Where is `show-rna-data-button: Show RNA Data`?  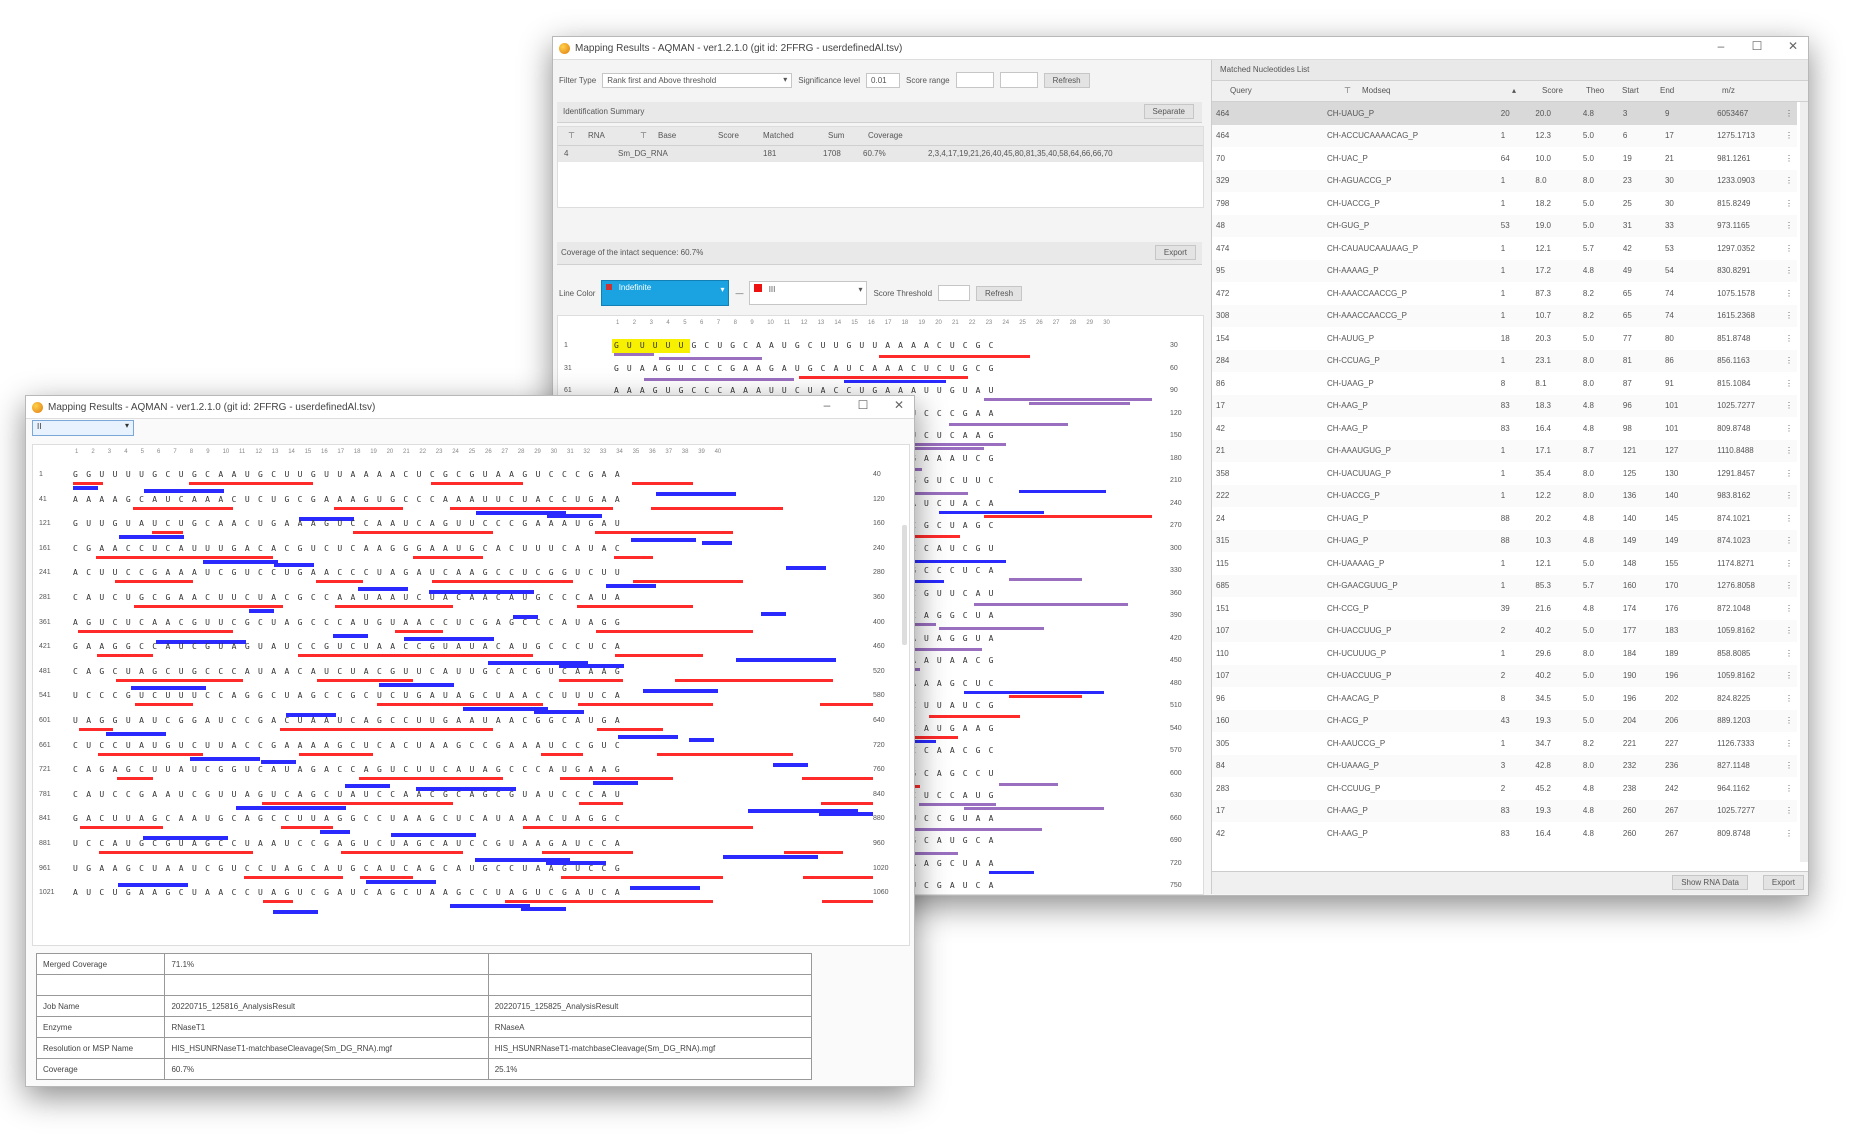
show-rna-data-button: Show RNA Data is located at coordinates (1710, 882).